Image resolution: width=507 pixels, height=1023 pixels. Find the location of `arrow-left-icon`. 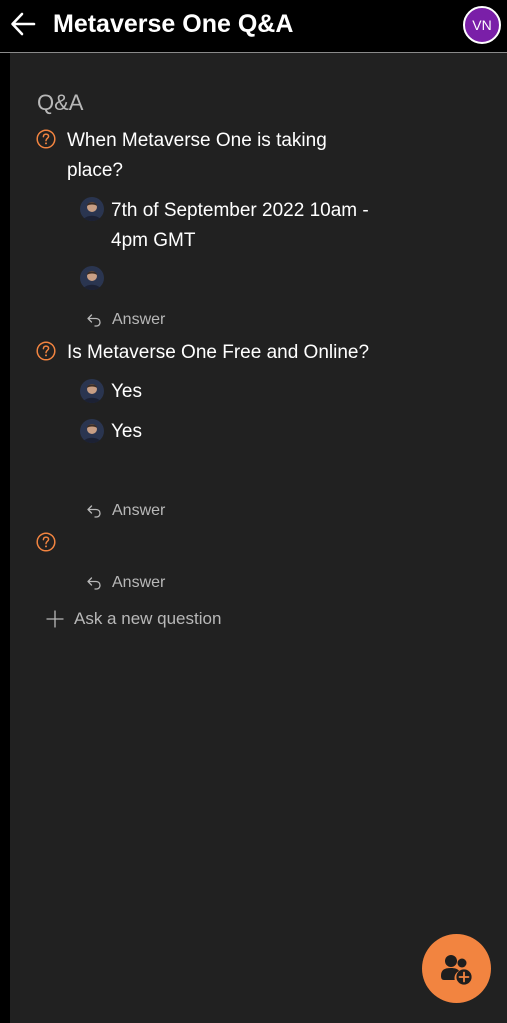

arrow-left-icon is located at coordinates (23, 24).